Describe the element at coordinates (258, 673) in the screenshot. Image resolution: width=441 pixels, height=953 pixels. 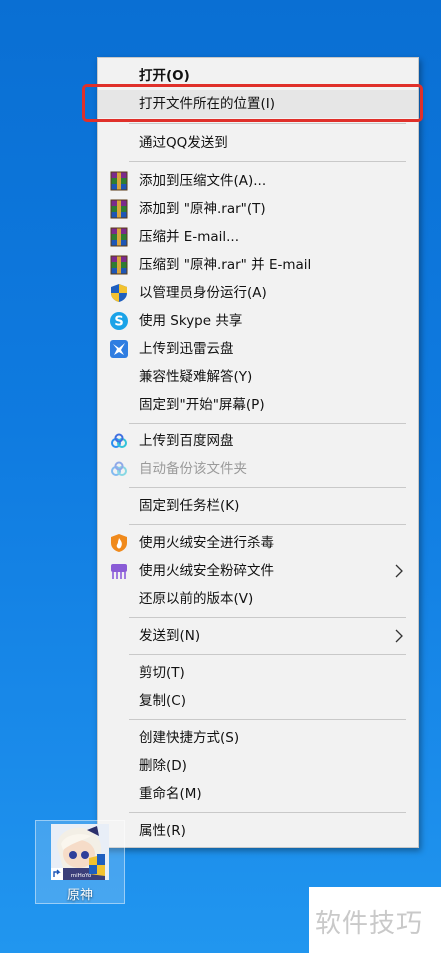
I see `menu-item-cut: 剪切(T)` at that location.